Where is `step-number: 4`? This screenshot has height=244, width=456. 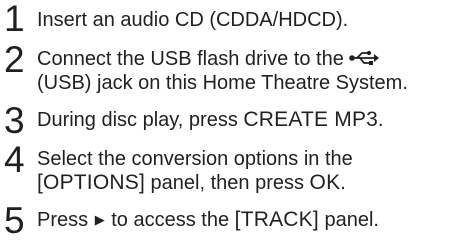 step-number: 4 is located at coordinates (14, 159).